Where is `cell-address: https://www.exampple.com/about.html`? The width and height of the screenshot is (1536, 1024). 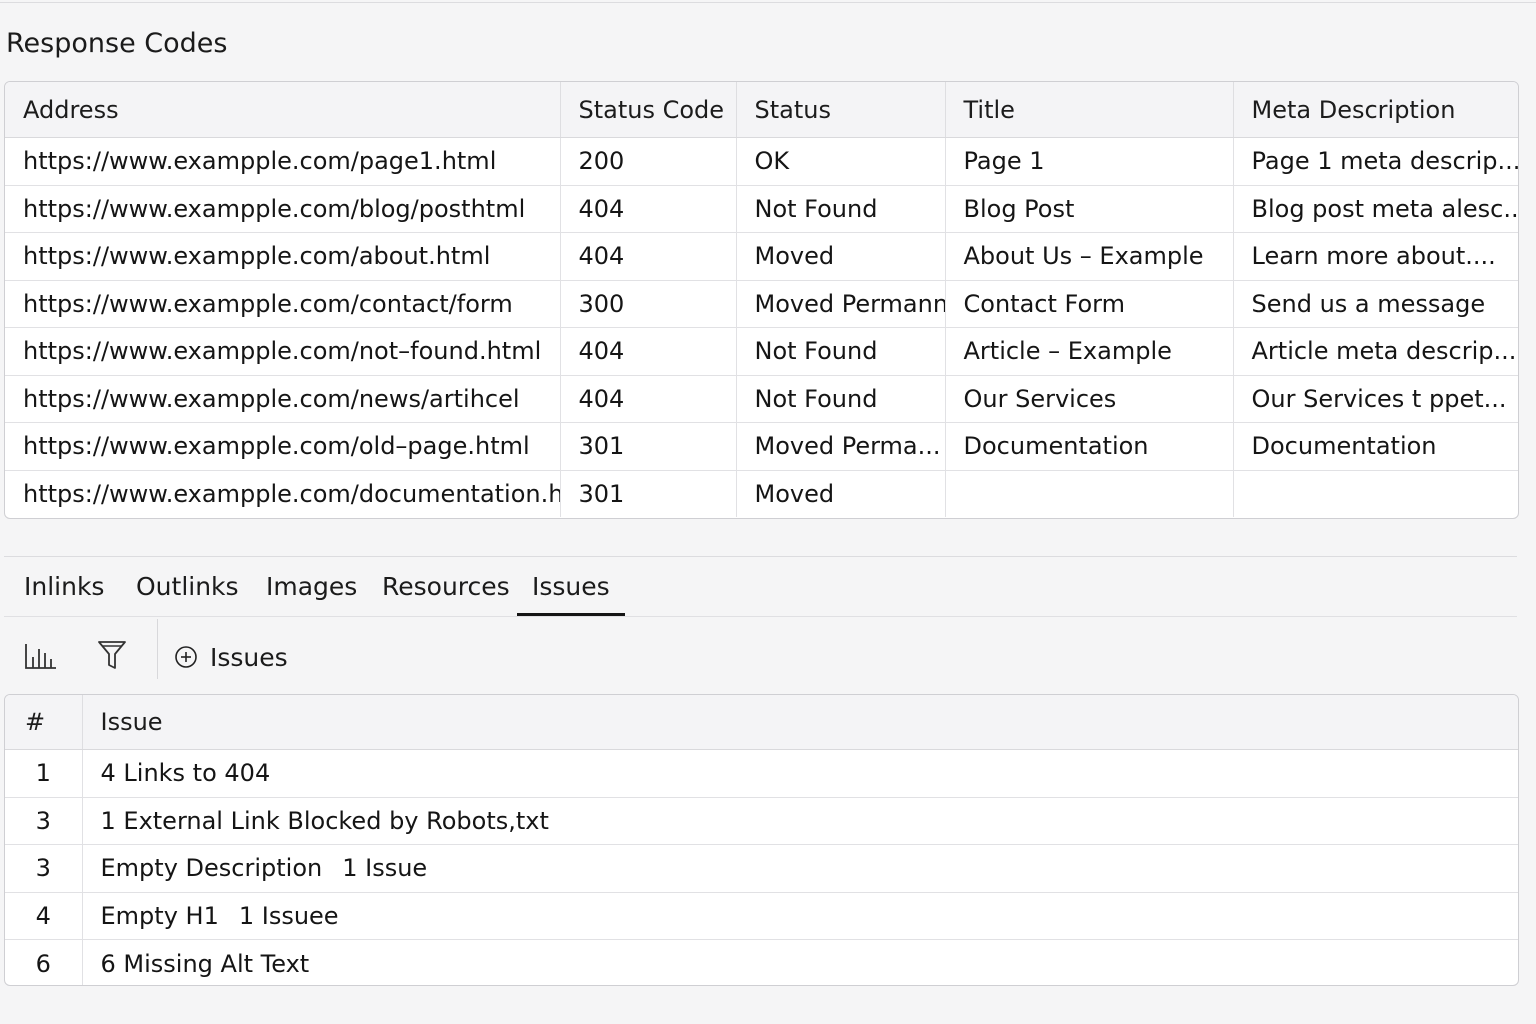 cell-address: https://www.exampple.com/about.html is located at coordinates (283, 256).